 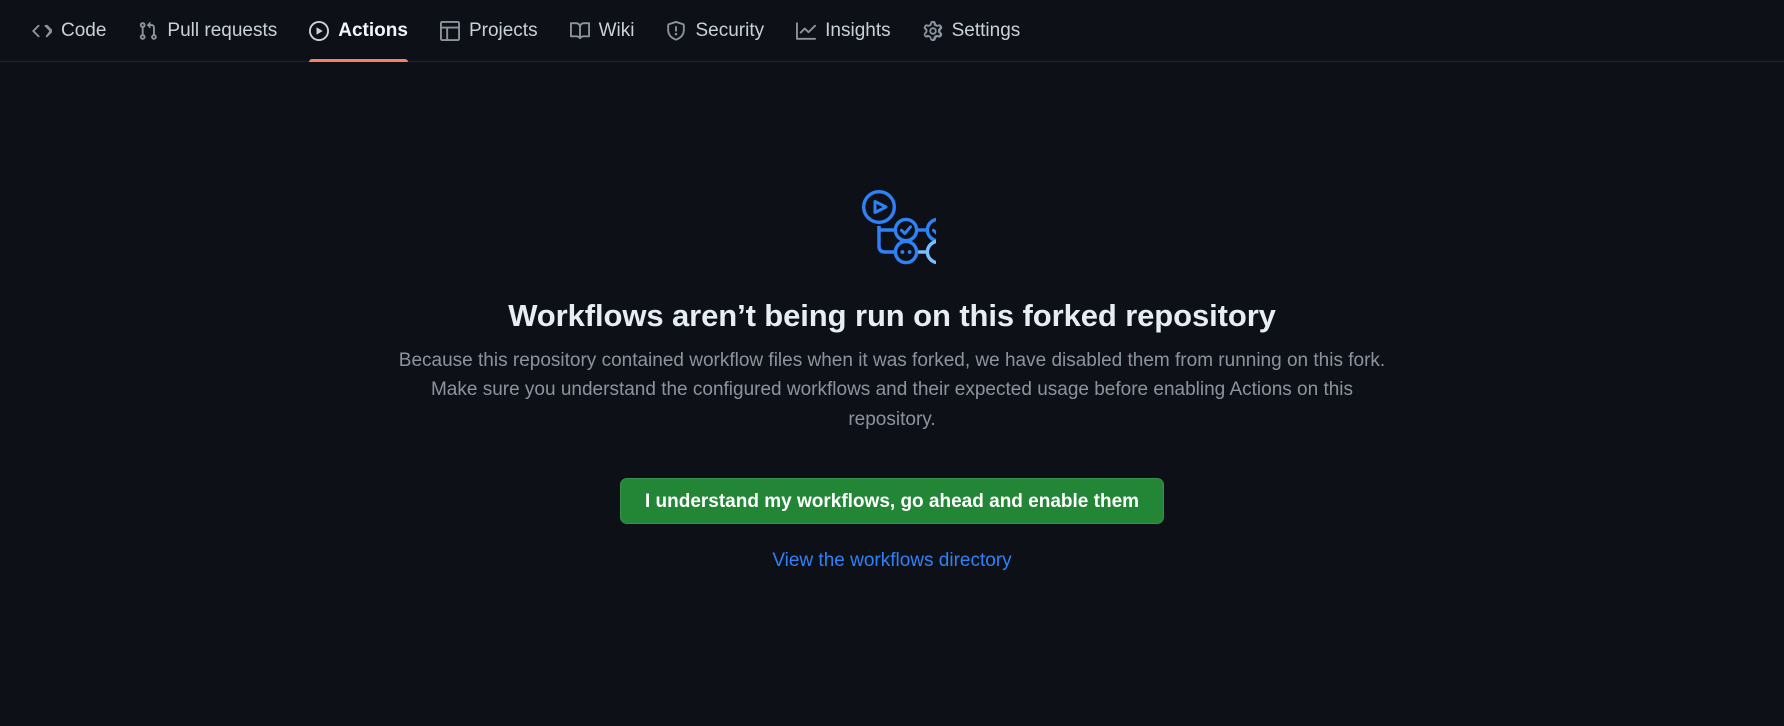 I want to click on play-icon, so click(x=319, y=30).